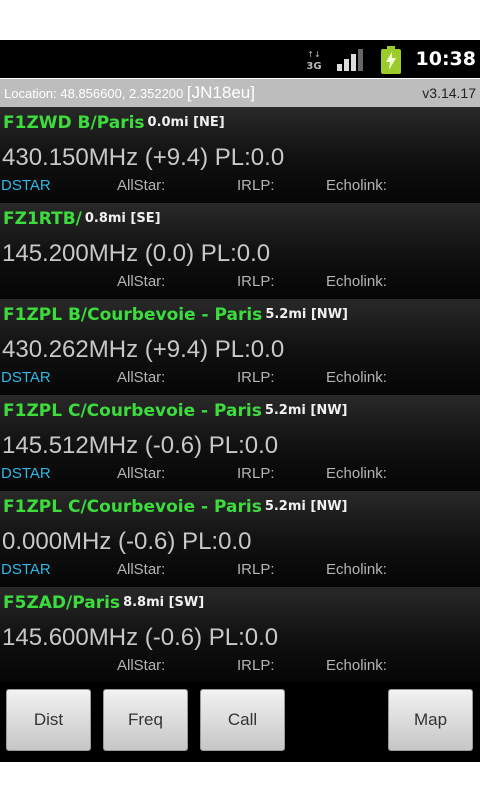 This screenshot has width=480, height=800. Describe the element at coordinates (136, 253) in the screenshot. I see `repeater-frequency: 145.200MHz (0.0) PL:0.0` at that location.